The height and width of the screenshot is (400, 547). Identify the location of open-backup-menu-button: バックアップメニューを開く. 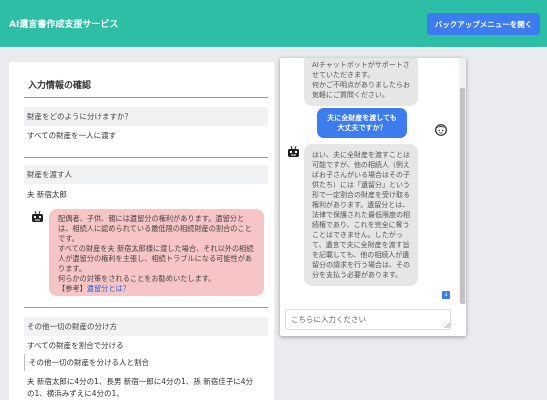
(483, 24).